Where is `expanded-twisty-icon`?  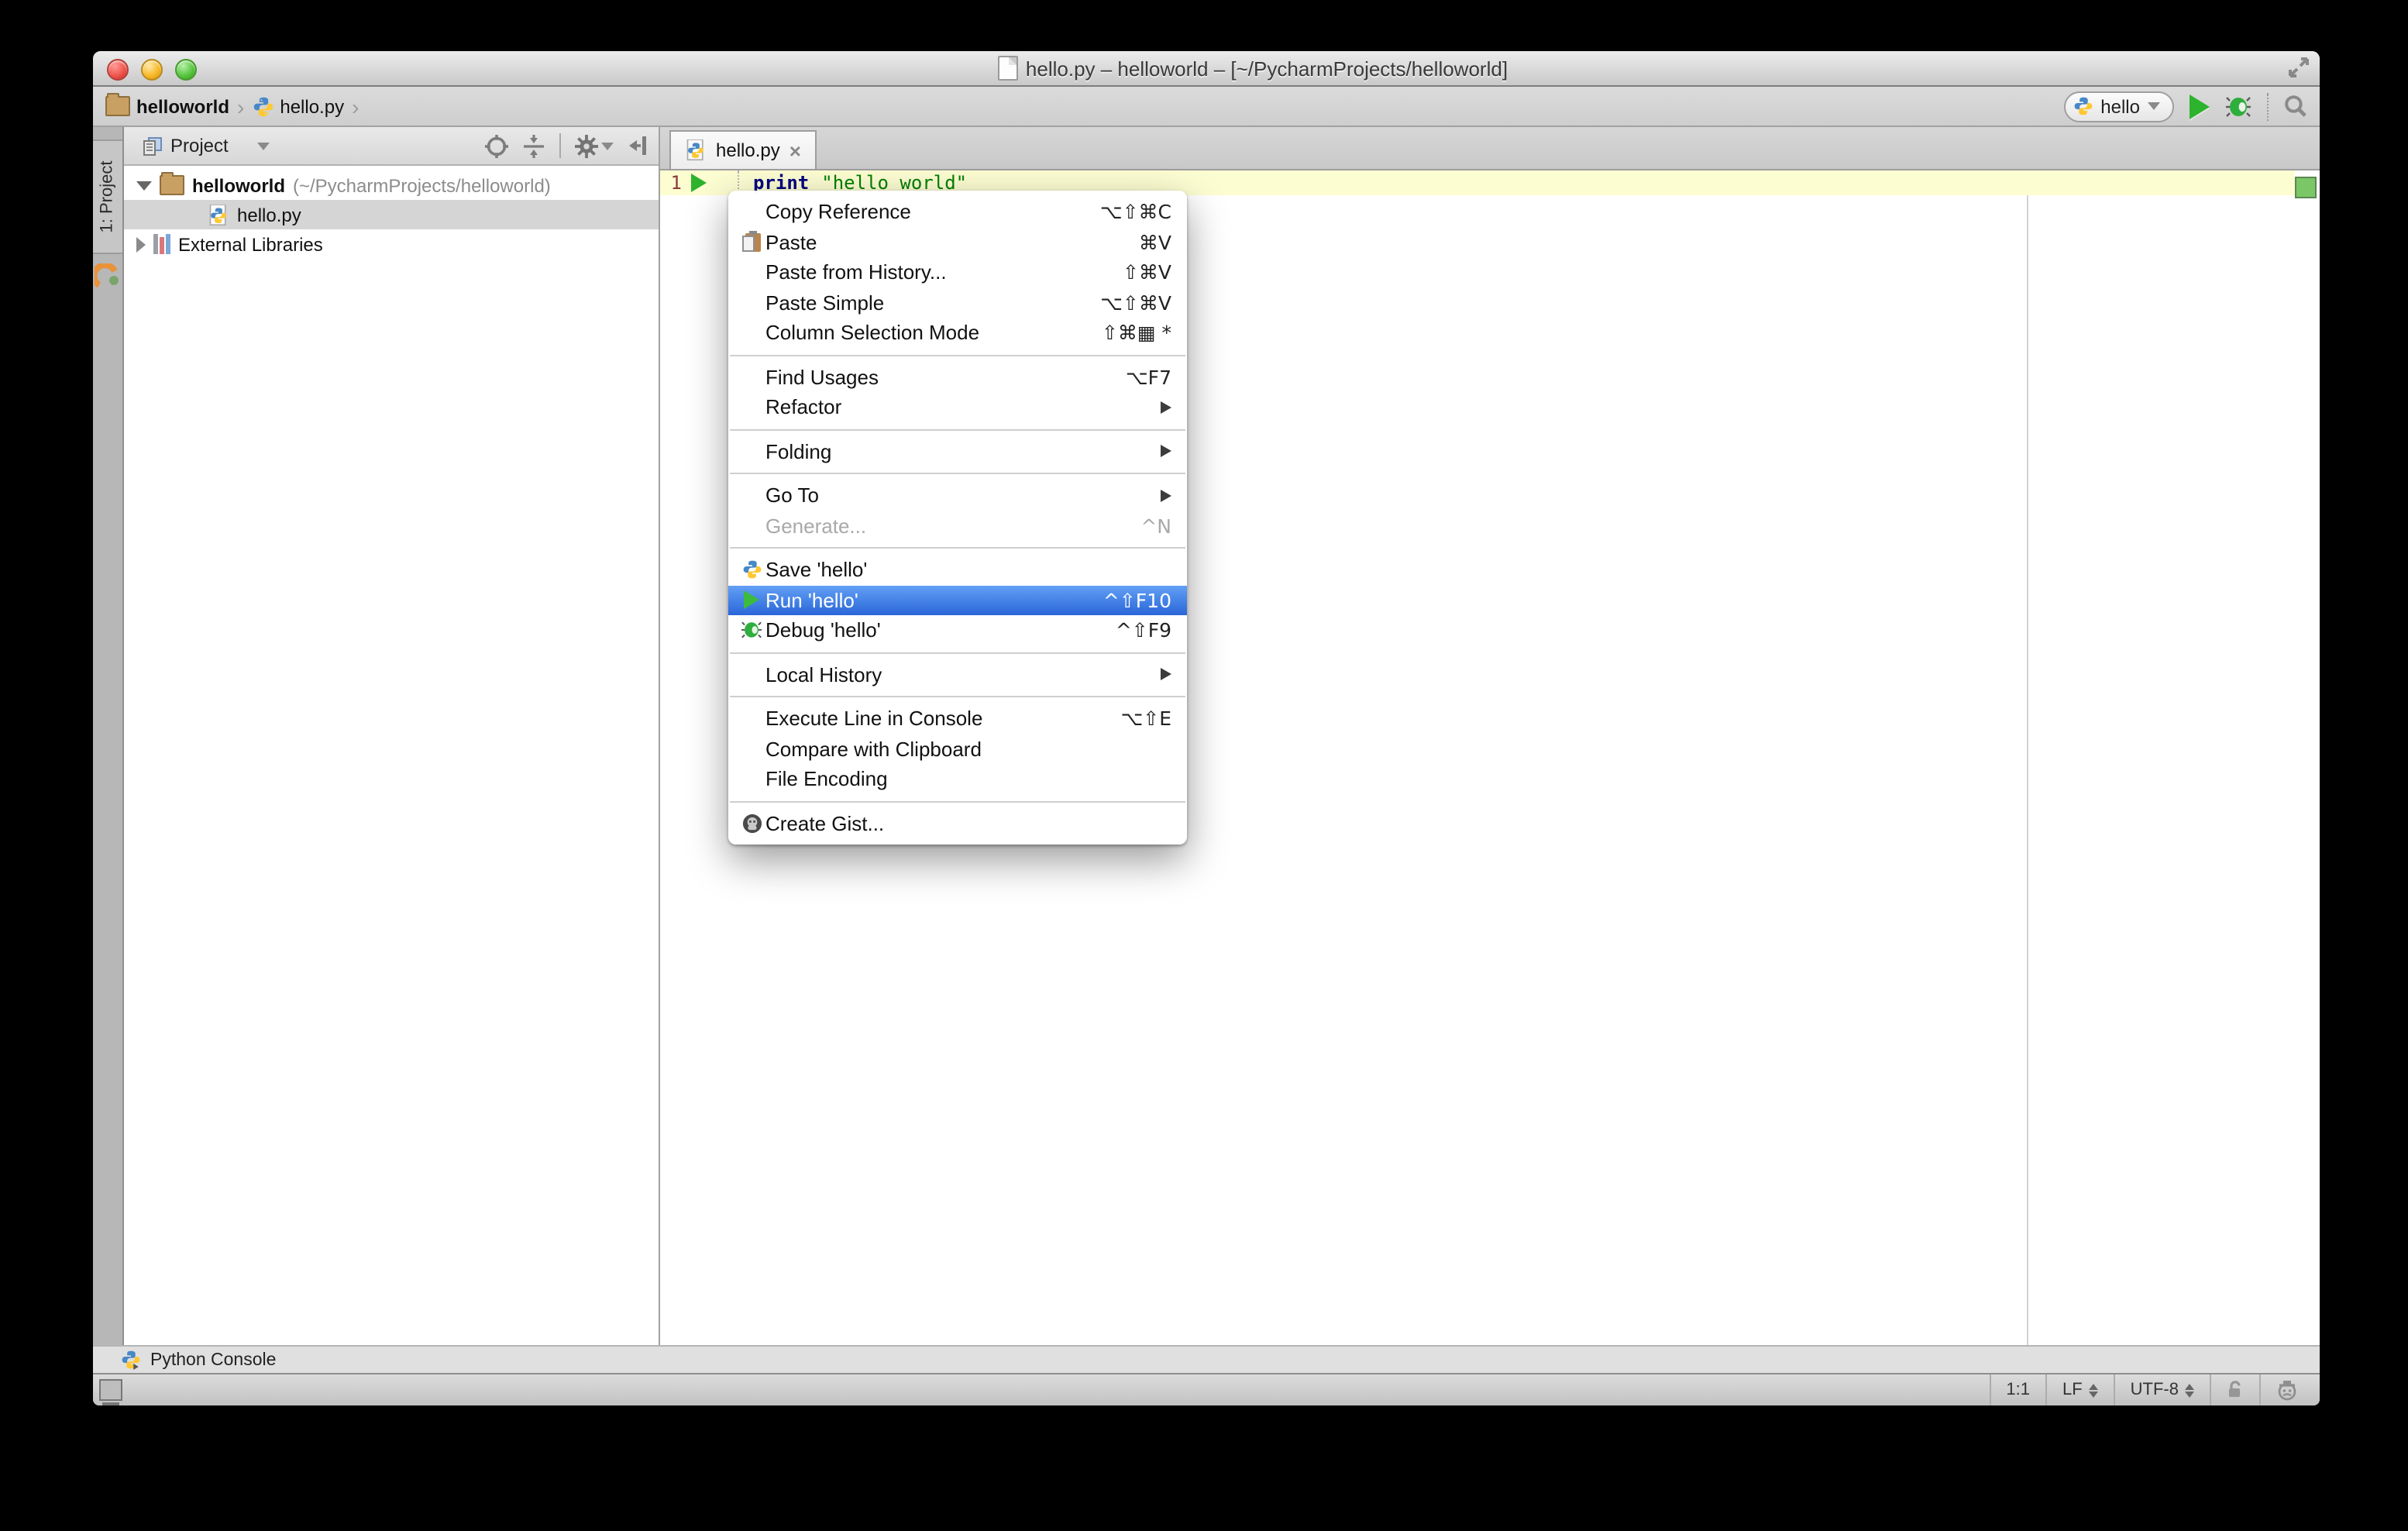 expanded-twisty-icon is located at coordinates (144, 185).